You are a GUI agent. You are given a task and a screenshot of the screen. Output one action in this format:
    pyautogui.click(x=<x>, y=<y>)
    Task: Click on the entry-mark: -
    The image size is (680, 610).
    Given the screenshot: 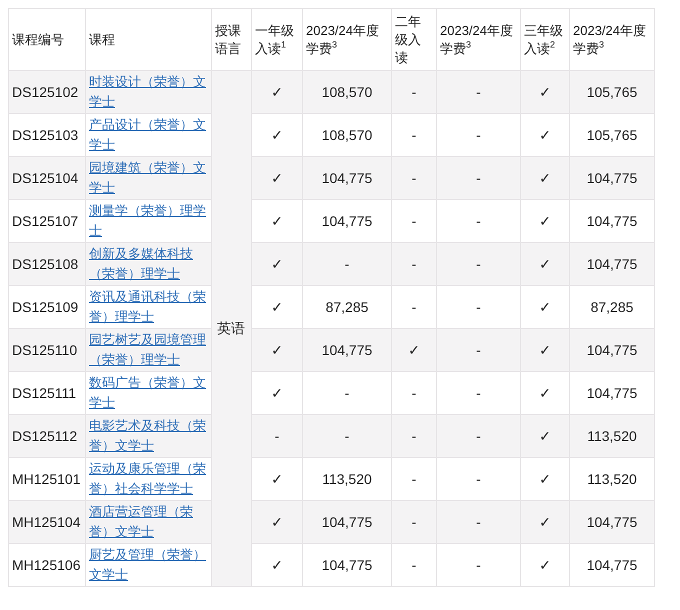 What is the action you would take?
    pyautogui.click(x=414, y=565)
    